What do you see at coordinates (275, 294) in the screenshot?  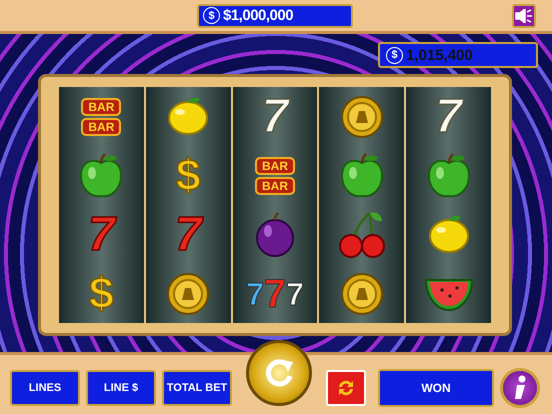 I see `triple-seven-symbol: 777` at bounding box center [275, 294].